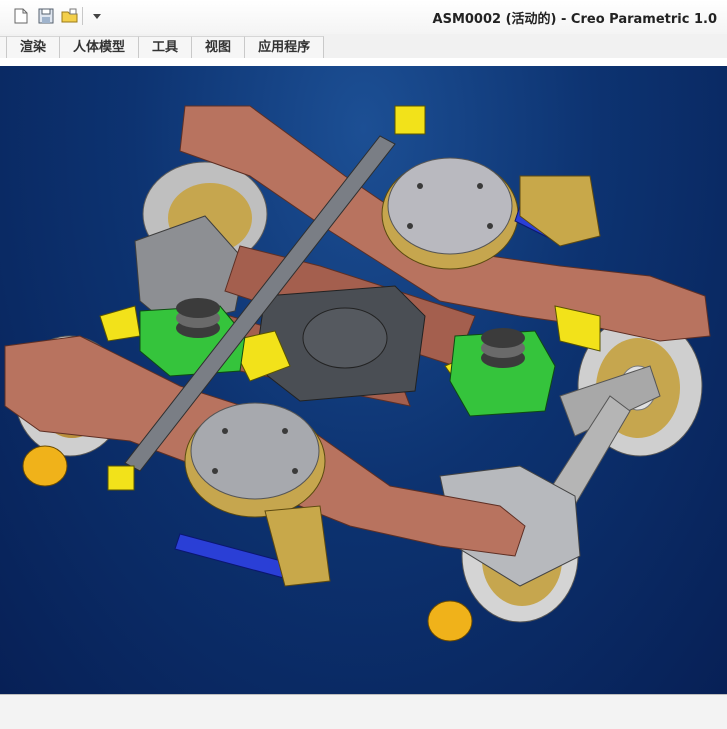 This screenshot has width=727, height=729. Describe the element at coordinates (97, 16) in the screenshot. I see `customize-dropdown-icon` at that location.